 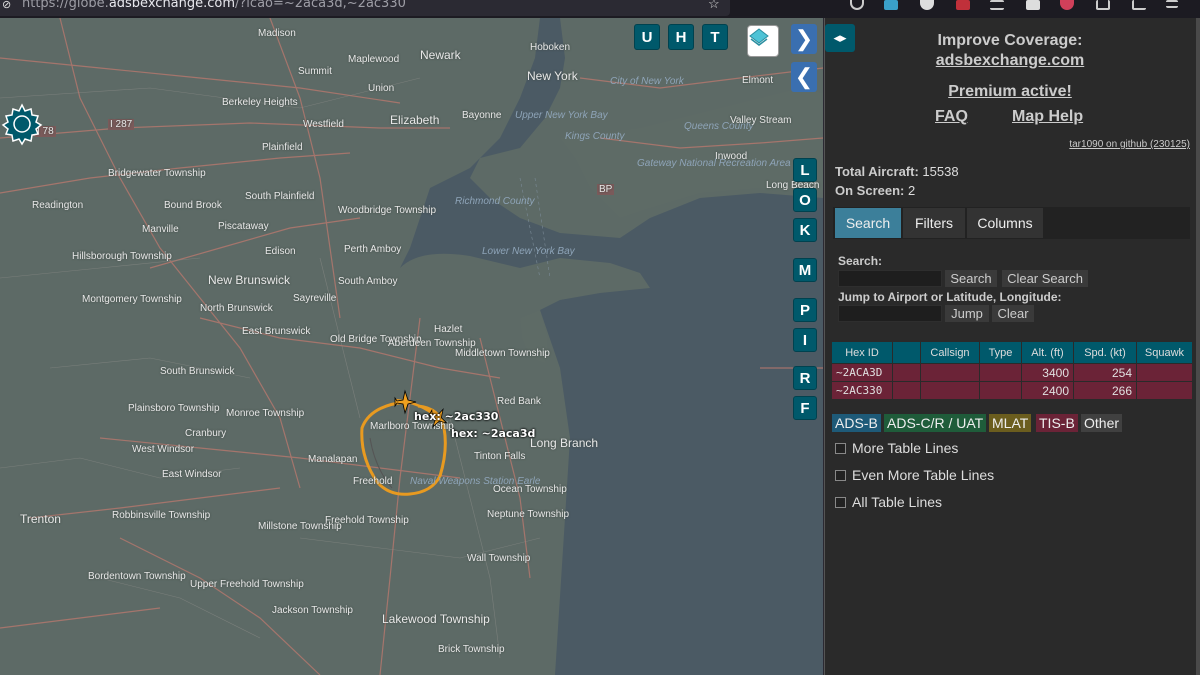 I want to click on map-label: Bound Brook, so click(x=193, y=205).